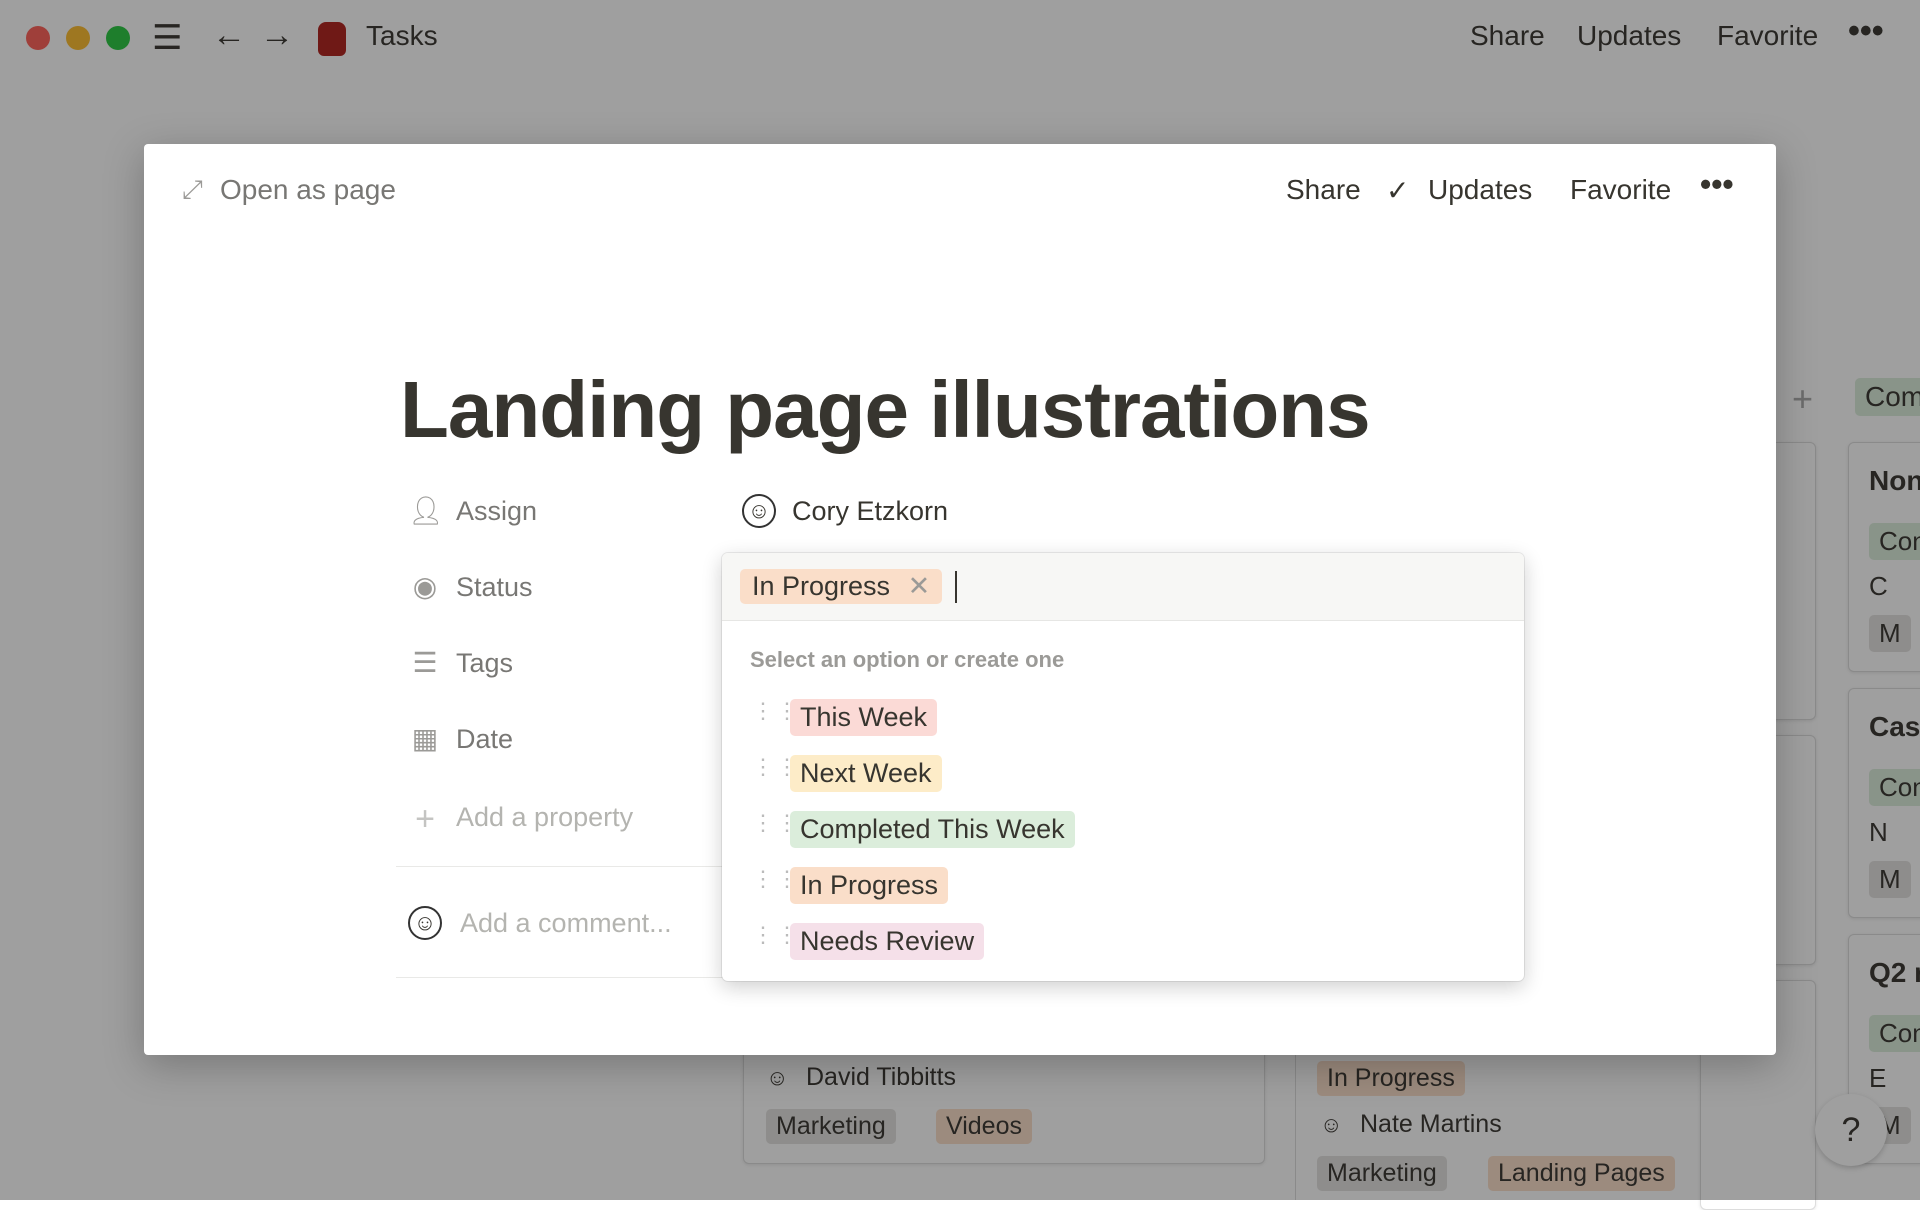 This screenshot has width=1920, height=1210. What do you see at coordinates (821, 586) in the screenshot?
I see `selected-status-label: In Progress` at bounding box center [821, 586].